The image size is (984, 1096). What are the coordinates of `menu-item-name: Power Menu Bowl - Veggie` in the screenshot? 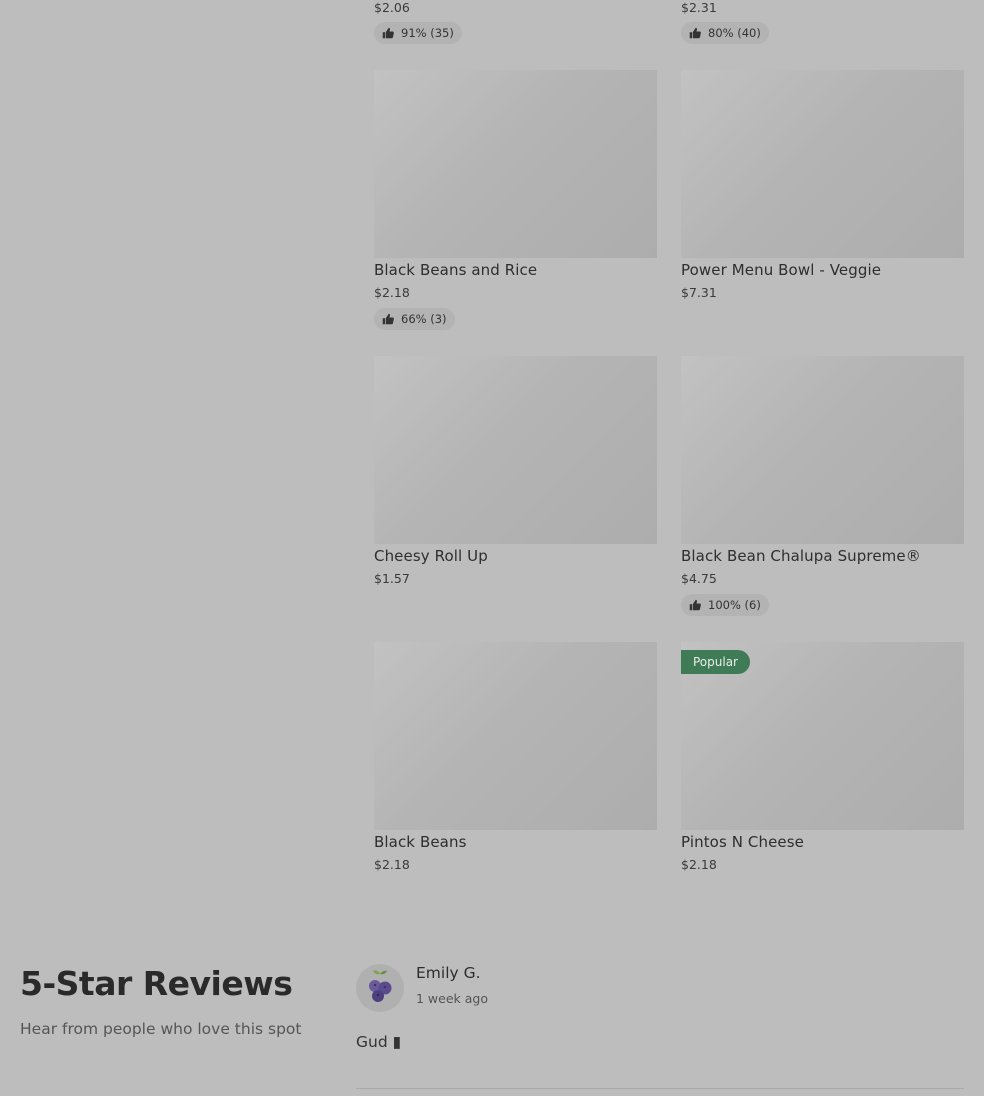 It's located at (781, 270).